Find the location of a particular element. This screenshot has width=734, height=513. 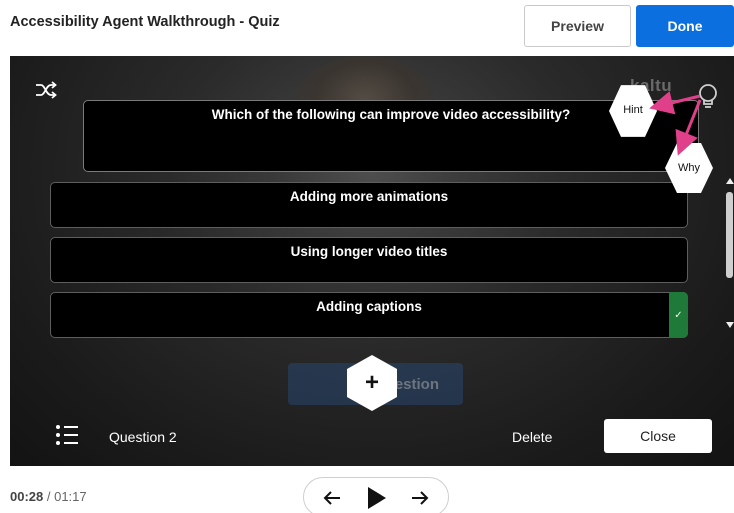

delete-button: Delete is located at coordinates (532, 437).